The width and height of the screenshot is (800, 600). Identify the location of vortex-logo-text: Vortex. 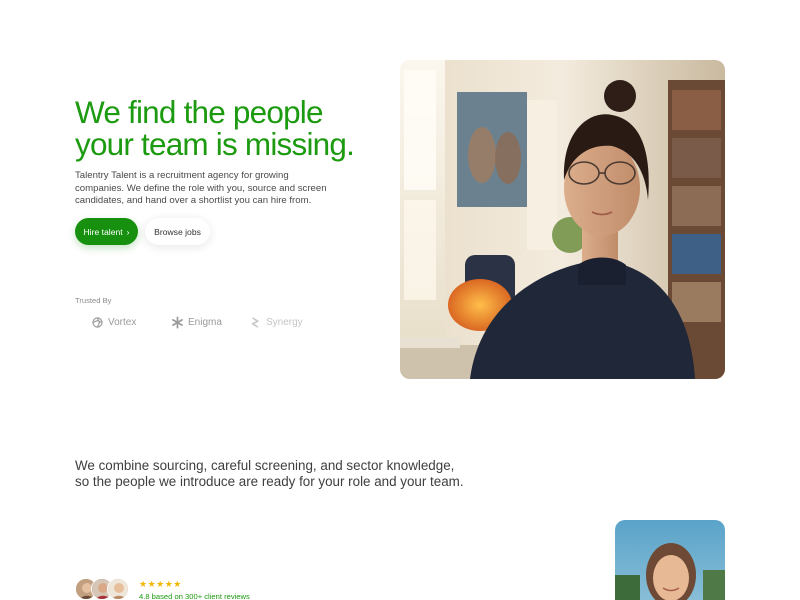
(122, 322).